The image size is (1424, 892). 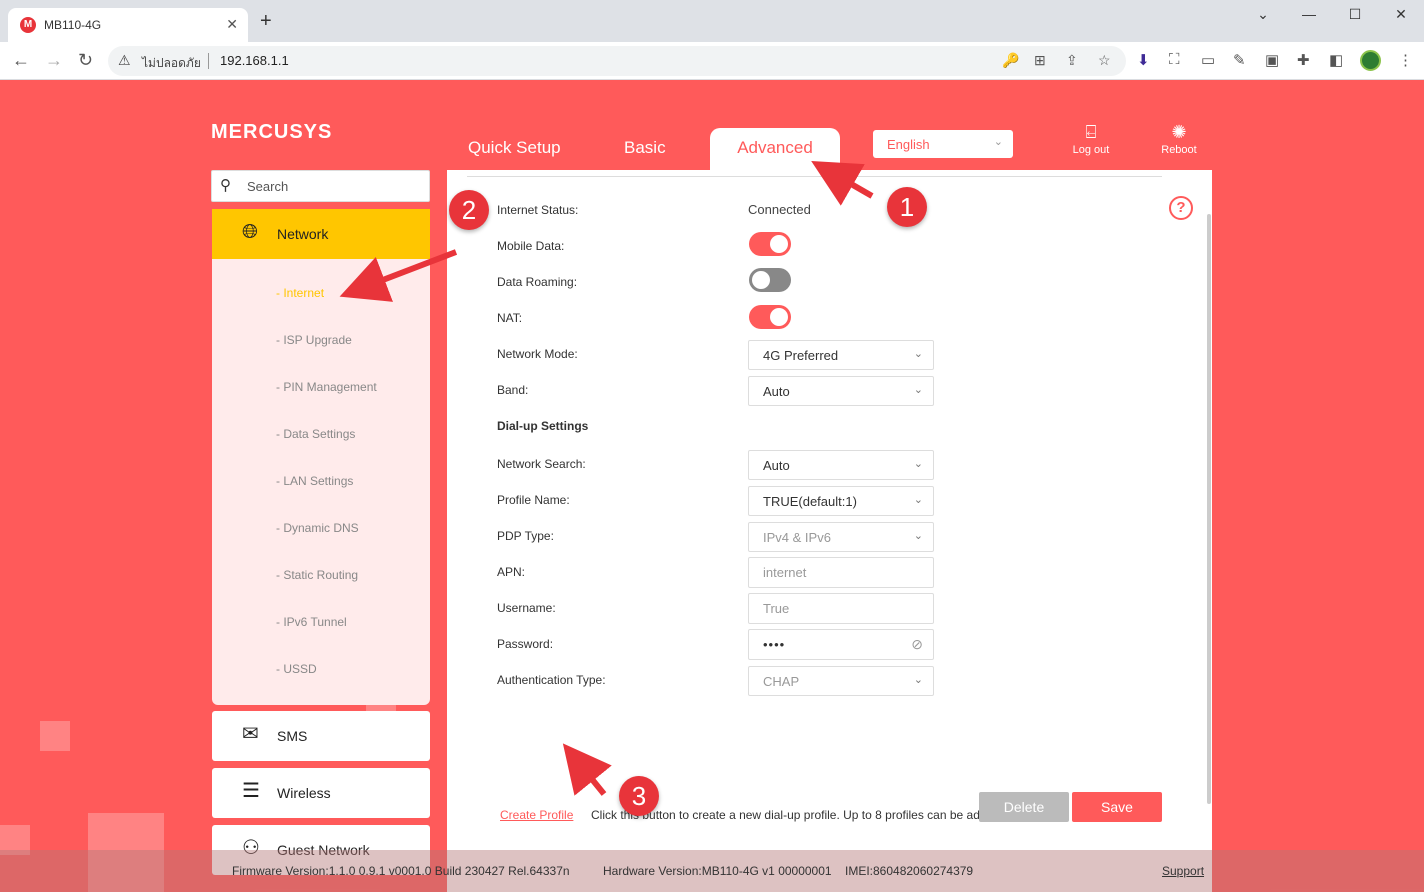 I want to click on annotation-badge-3: 3, so click(x=639, y=796).